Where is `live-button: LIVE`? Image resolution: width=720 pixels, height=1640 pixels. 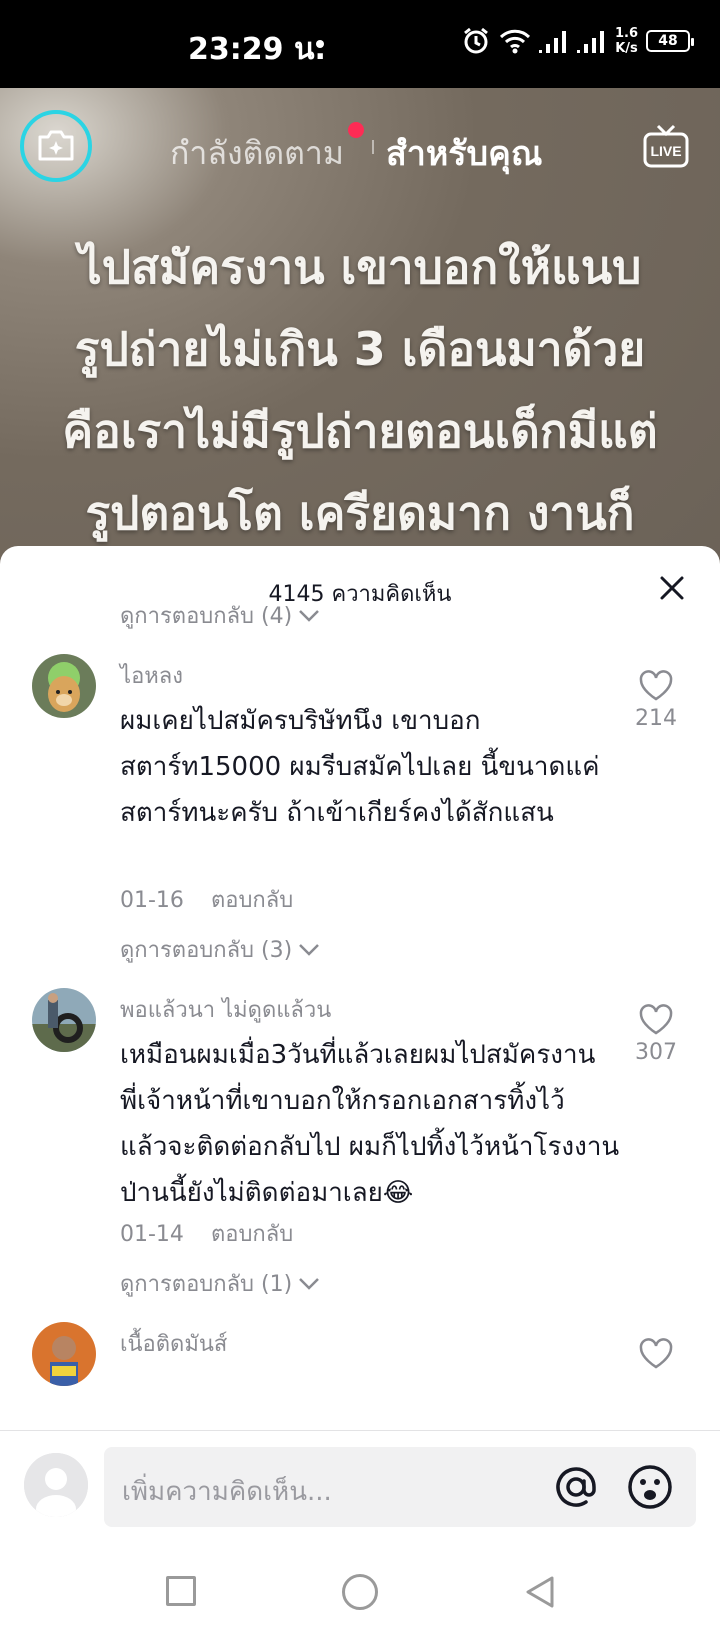
live-button: LIVE is located at coordinates (666, 146).